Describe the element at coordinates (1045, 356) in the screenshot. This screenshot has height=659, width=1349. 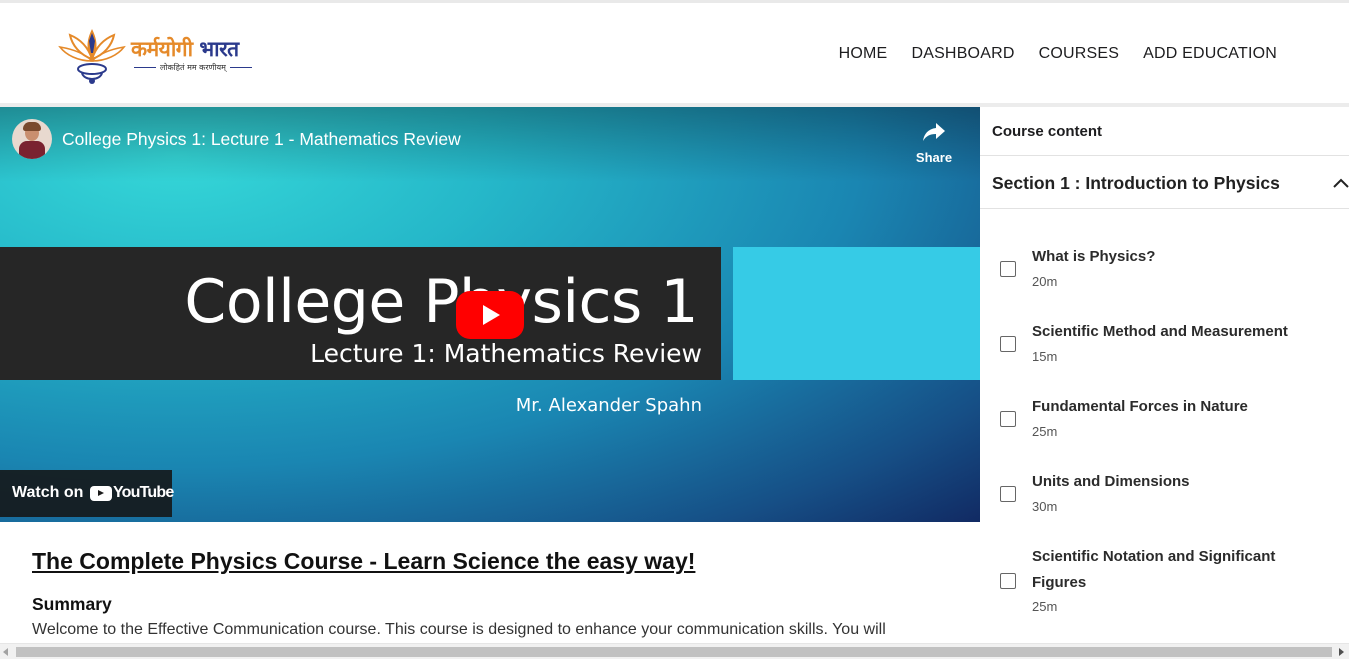
I see `lesson-duration: 15m` at that location.